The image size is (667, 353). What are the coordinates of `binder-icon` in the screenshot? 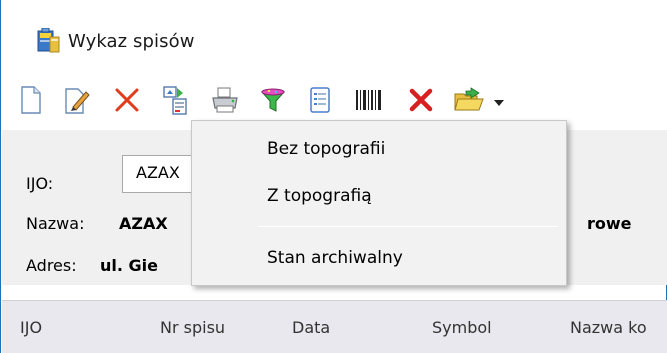 It's located at (48, 40).